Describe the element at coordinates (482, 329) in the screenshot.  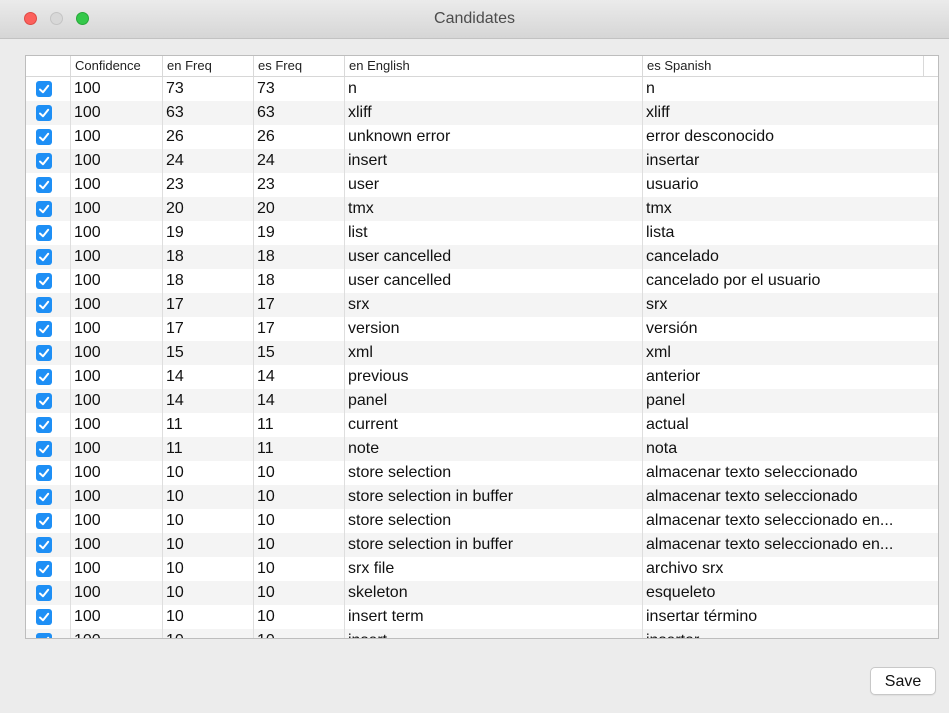
I see `table-row: 100 17 17 version versión` at that location.